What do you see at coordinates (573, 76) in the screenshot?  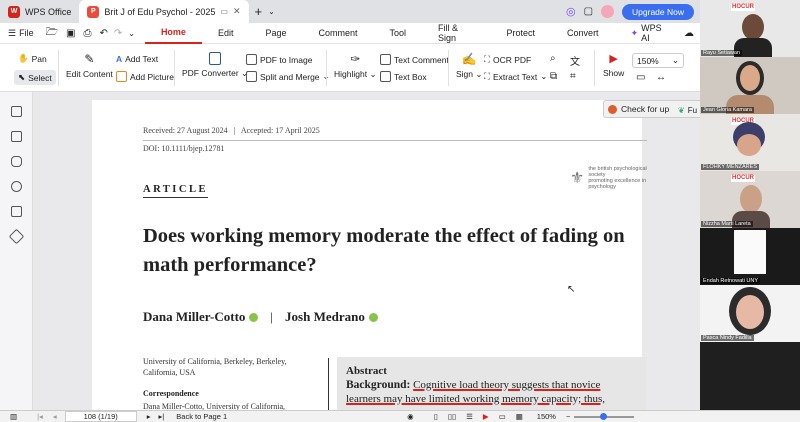 I see `ai-text-icon: ⌗` at bounding box center [573, 76].